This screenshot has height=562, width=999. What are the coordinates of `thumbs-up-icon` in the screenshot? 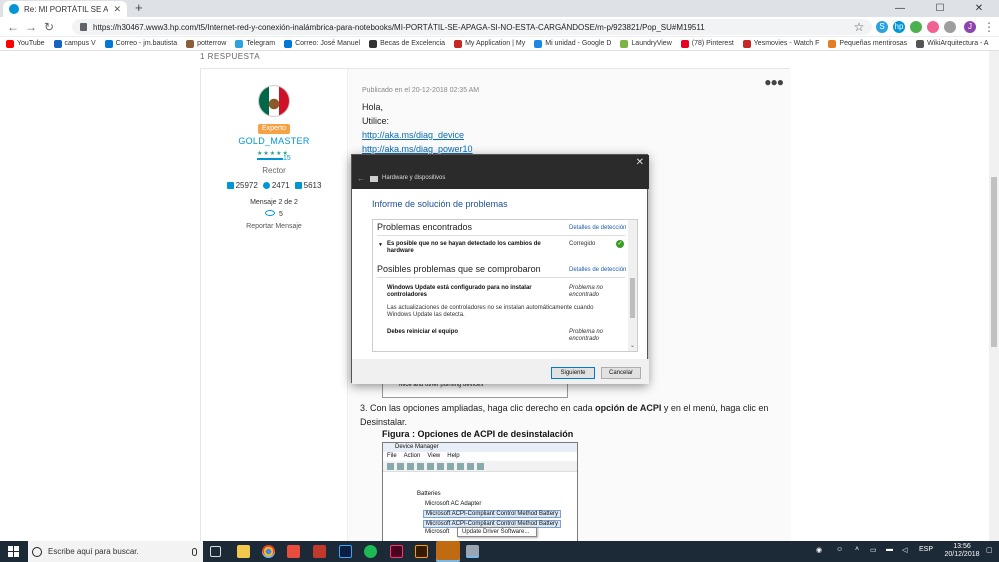 It's located at (298, 185).